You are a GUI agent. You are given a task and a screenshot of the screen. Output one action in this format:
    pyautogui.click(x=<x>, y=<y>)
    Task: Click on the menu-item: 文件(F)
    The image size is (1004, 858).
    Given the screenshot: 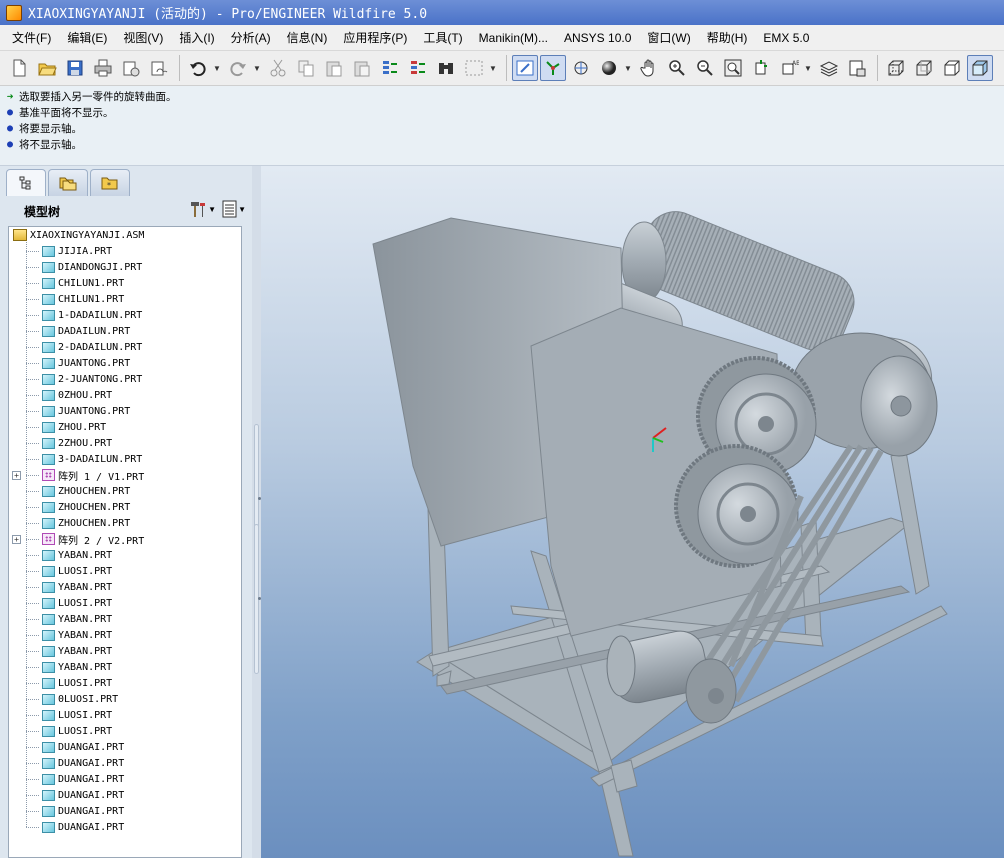 What is the action you would take?
    pyautogui.click(x=31, y=38)
    